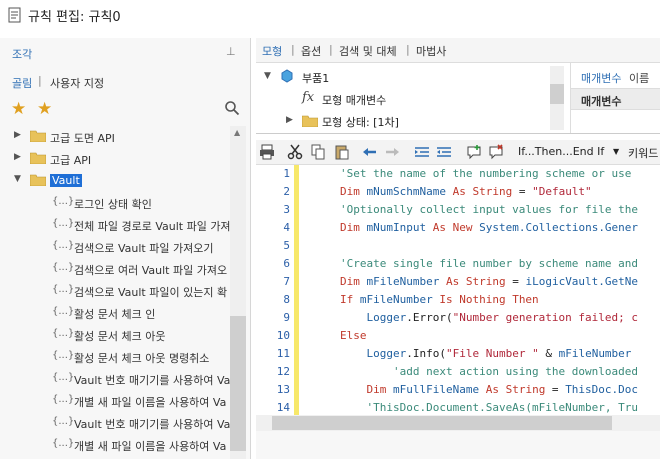  What do you see at coordinates (125, 82) in the screenshot?
I see `snippet-tabs: 골림 | 사용자 지정` at bounding box center [125, 82].